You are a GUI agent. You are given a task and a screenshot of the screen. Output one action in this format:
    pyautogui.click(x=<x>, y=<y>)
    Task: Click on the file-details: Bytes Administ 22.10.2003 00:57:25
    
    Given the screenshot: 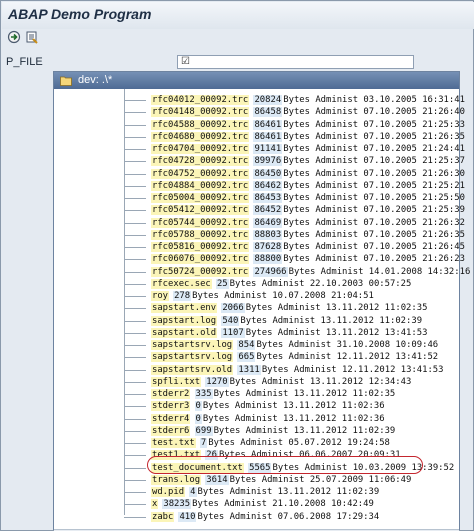 What is the action you would take?
    pyautogui.click(x=320, y=283)
    